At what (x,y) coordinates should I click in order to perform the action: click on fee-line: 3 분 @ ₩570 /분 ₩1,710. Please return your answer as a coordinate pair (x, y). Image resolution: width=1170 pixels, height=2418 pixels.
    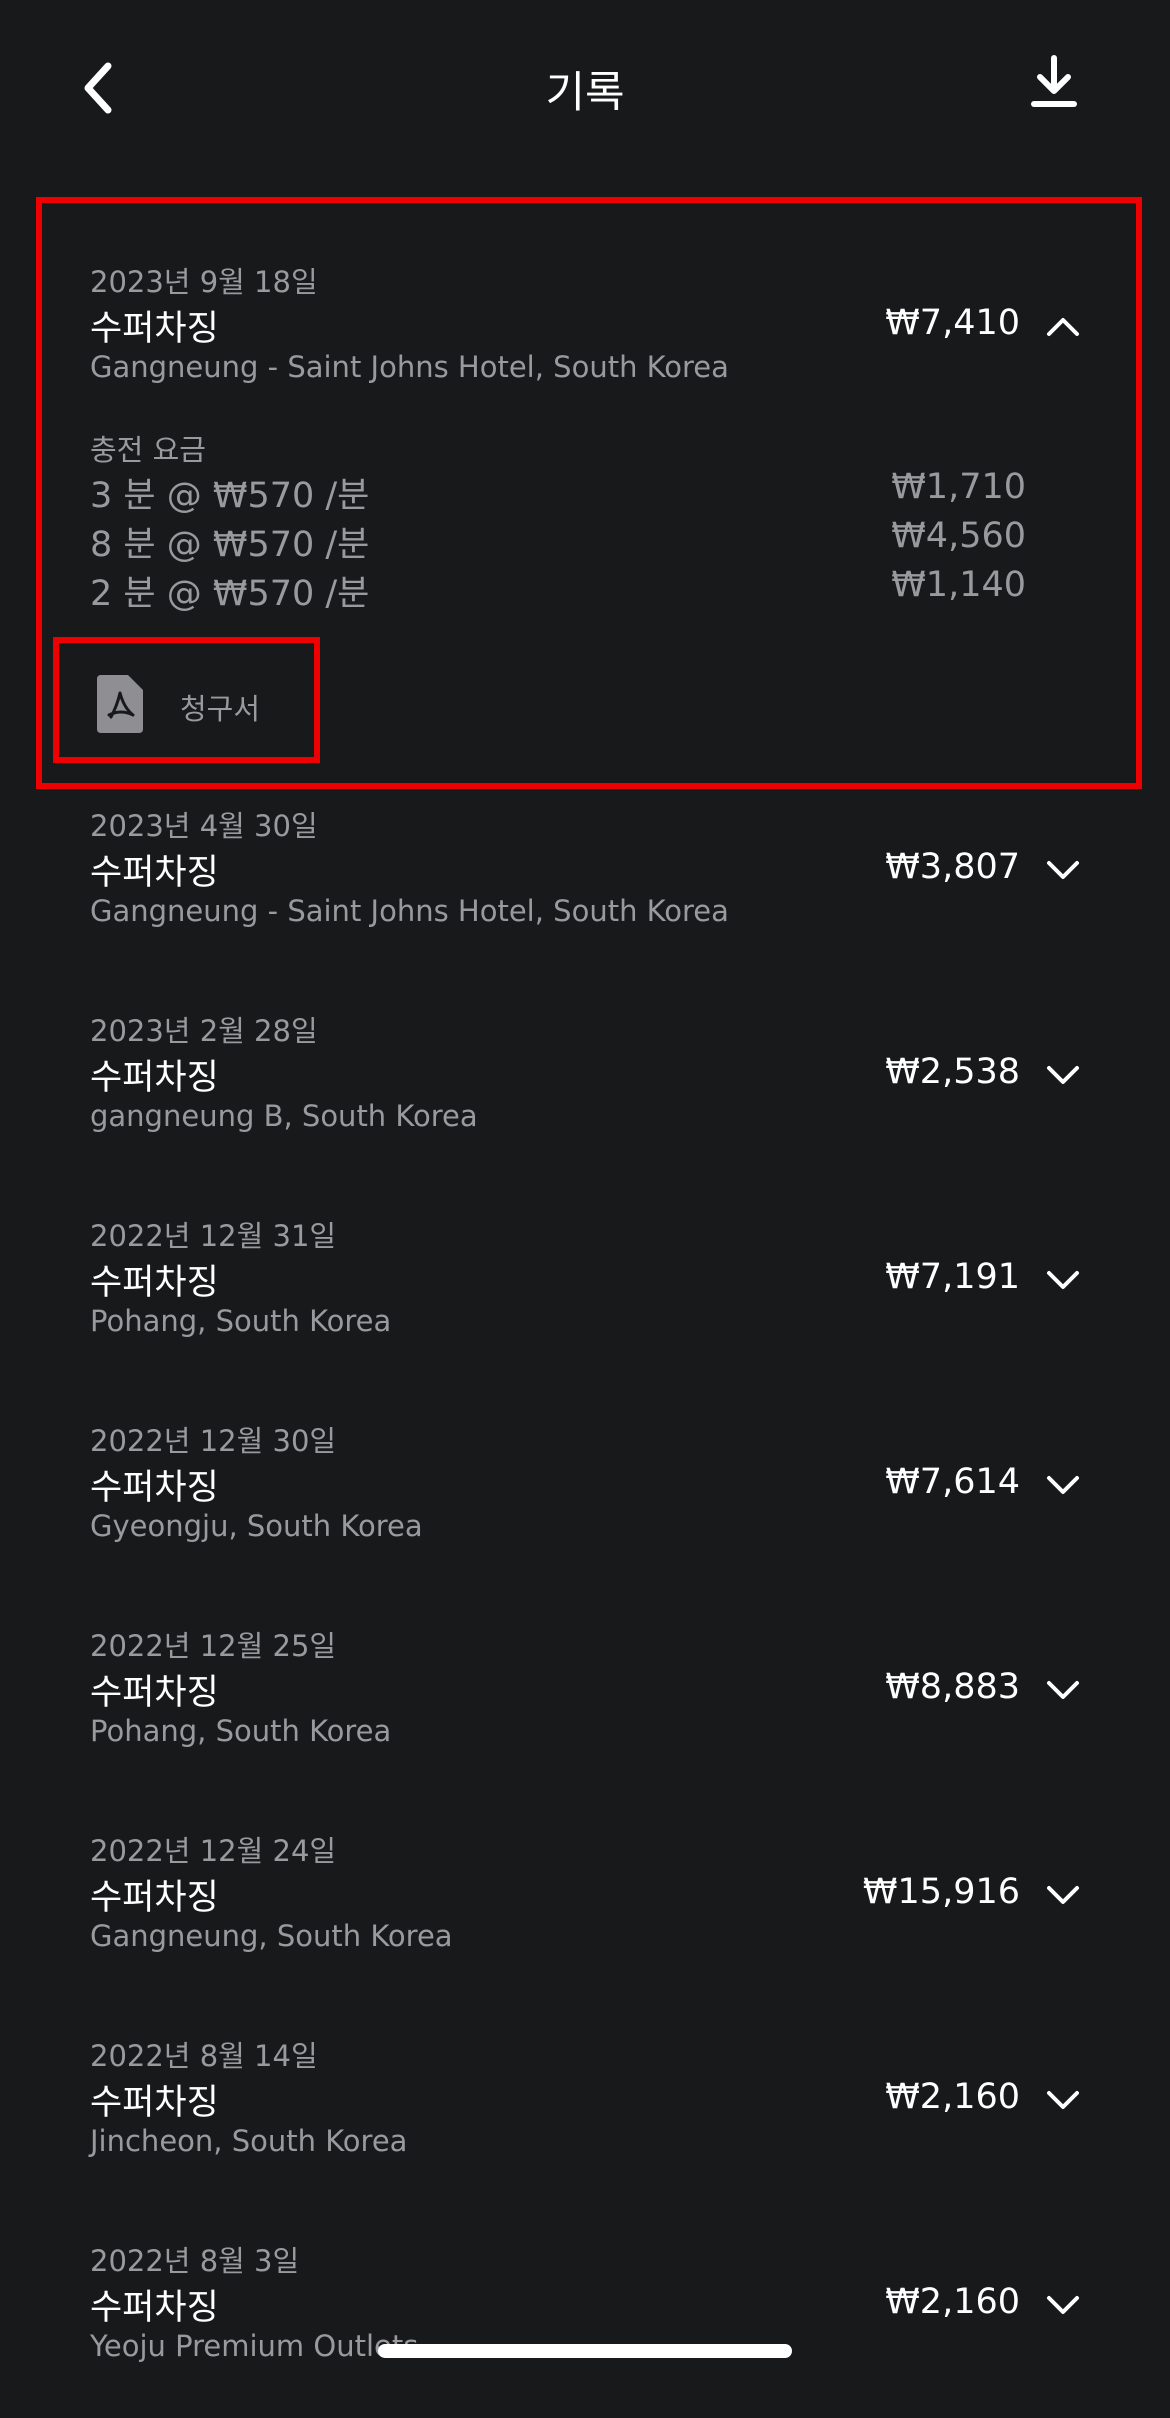
    Looking at the image, I should click on (558, 491).